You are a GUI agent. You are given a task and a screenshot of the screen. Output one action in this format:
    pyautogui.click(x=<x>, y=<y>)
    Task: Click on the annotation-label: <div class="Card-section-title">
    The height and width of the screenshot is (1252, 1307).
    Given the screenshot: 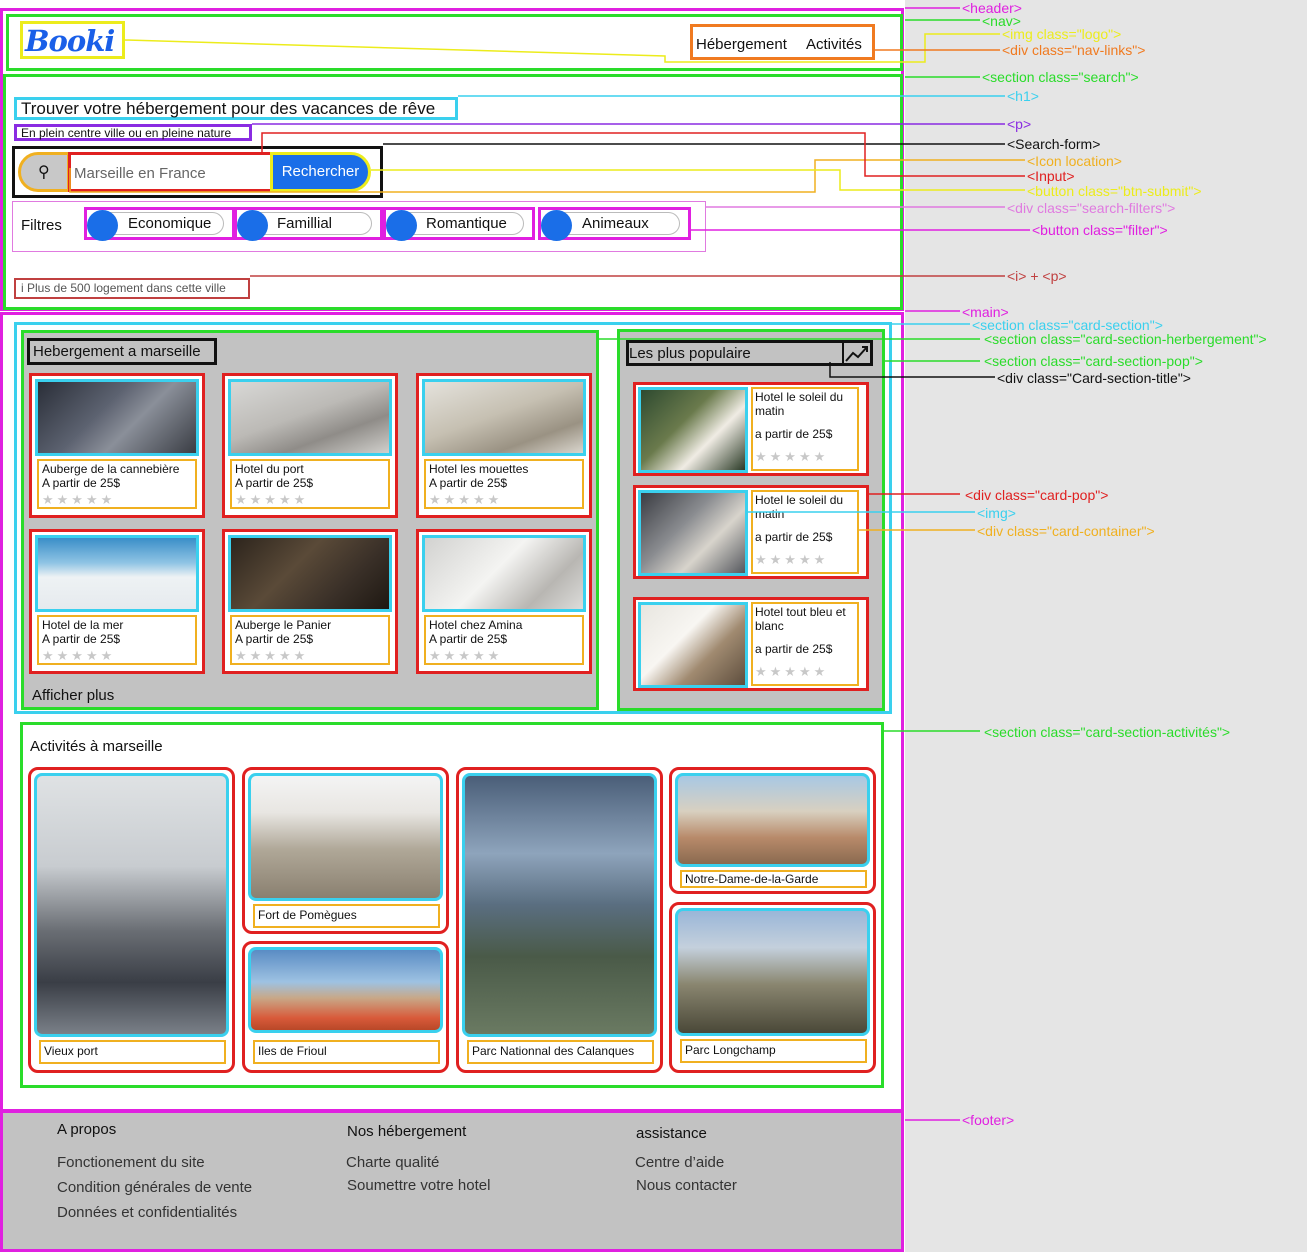 What is the action you would take?
    pyautogui.click(x=1094, y=378)
    